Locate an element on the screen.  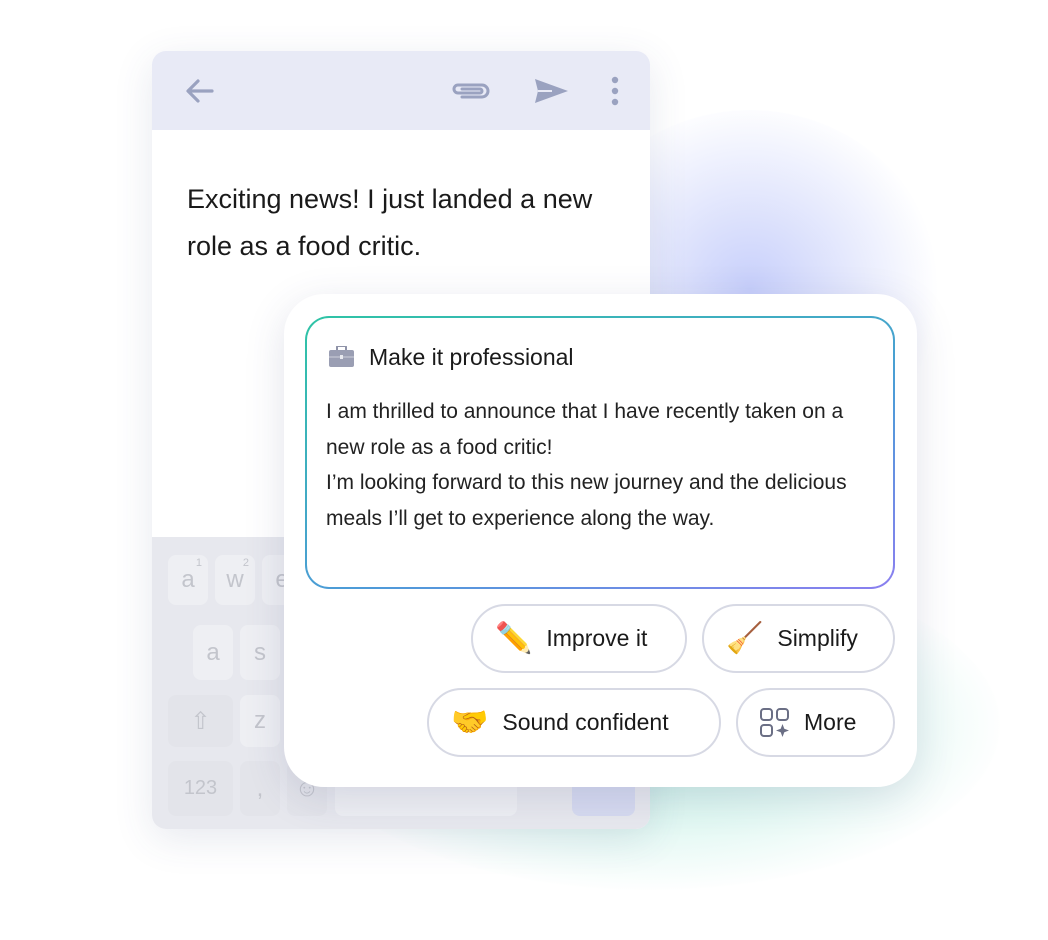
more-button: More is located at coordinates (815, 722).